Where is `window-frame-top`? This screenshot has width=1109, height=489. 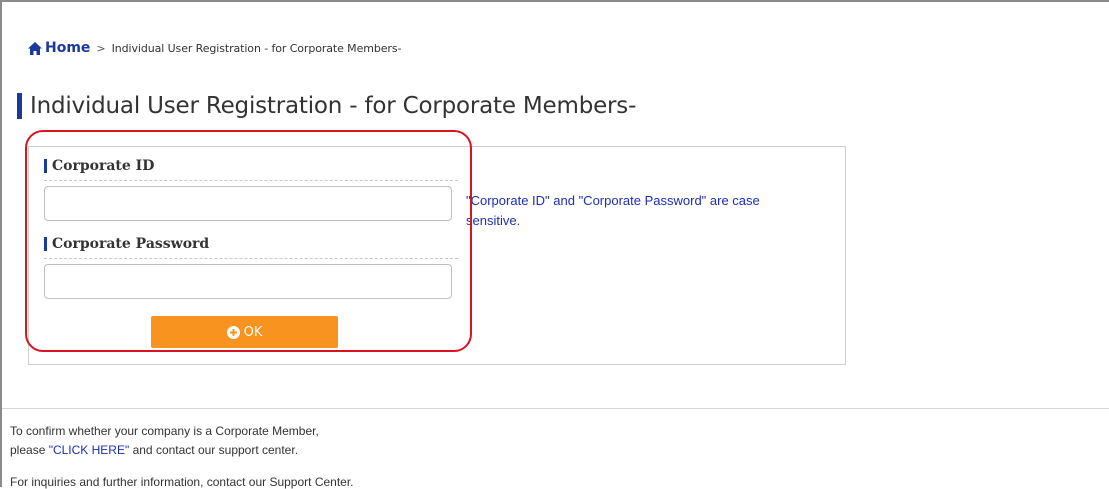 window-frame-top is located at coordinates (554, 1).